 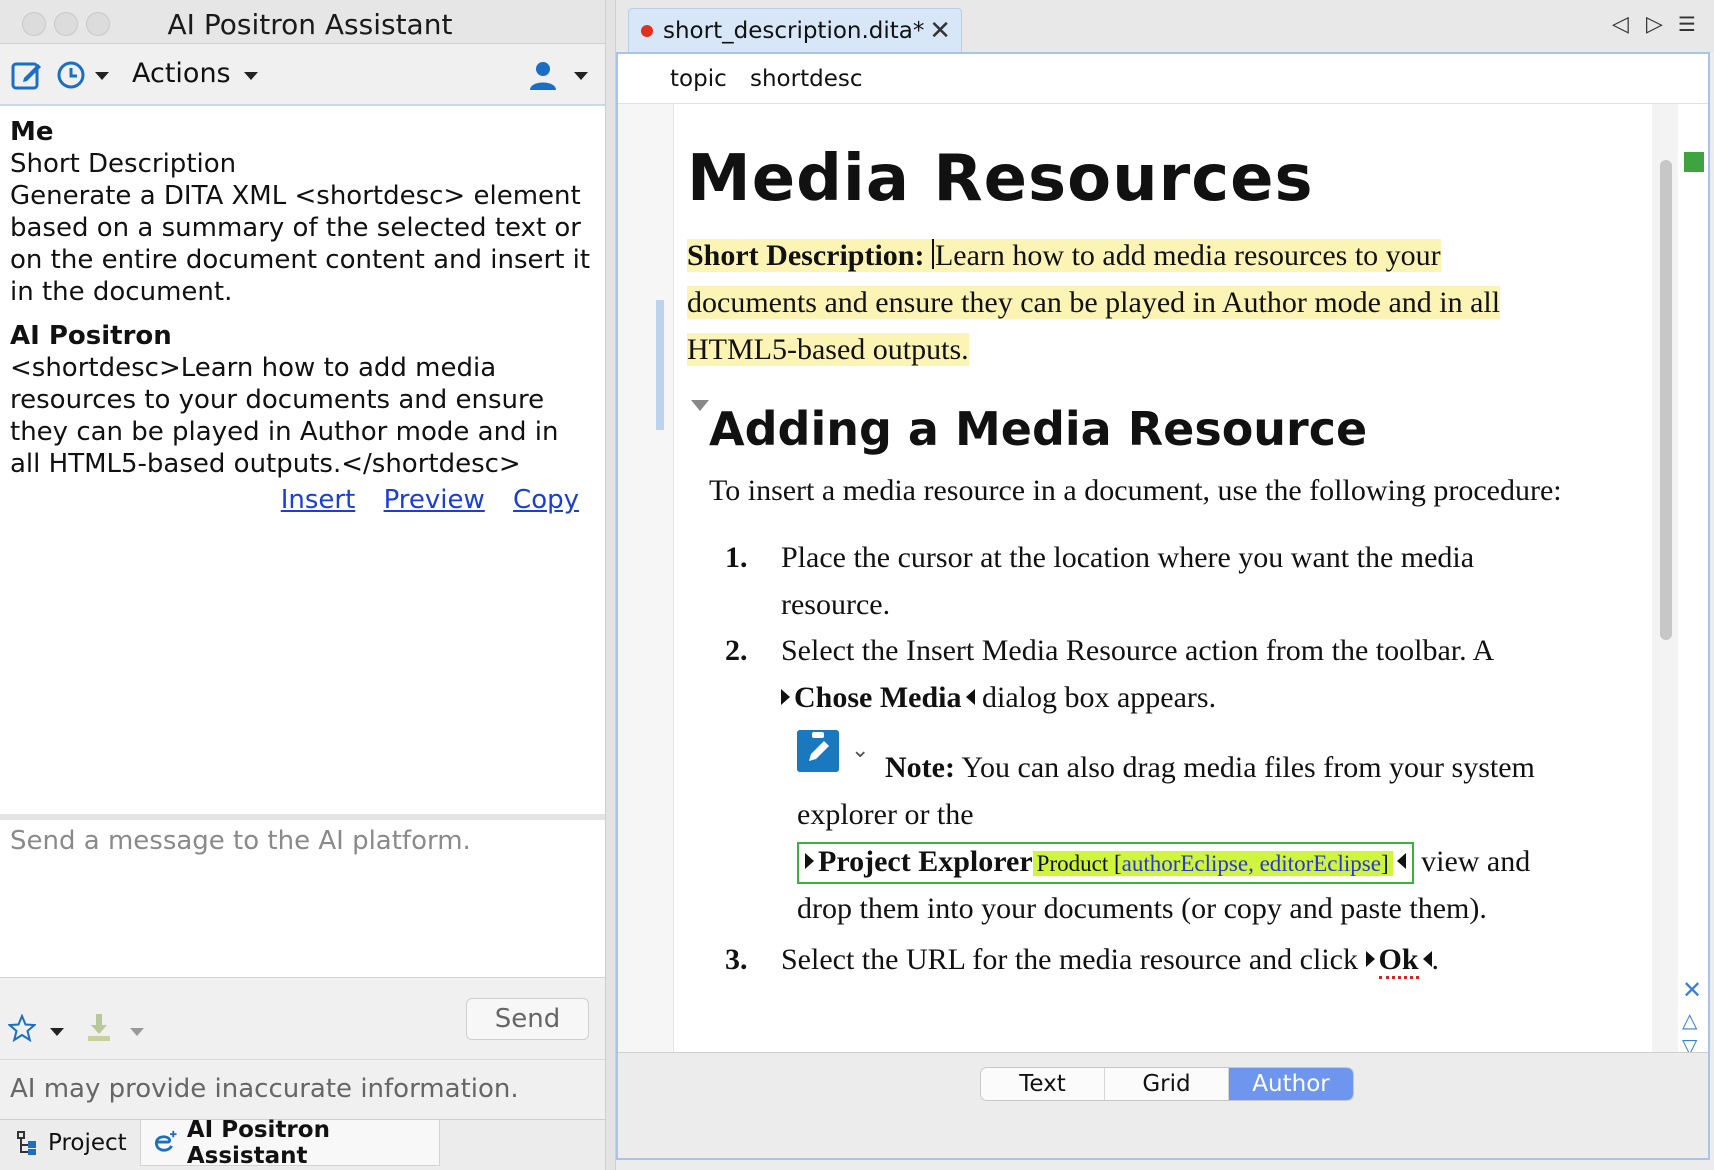 I want to click on step-text: resource., so click(x=836, y=604).